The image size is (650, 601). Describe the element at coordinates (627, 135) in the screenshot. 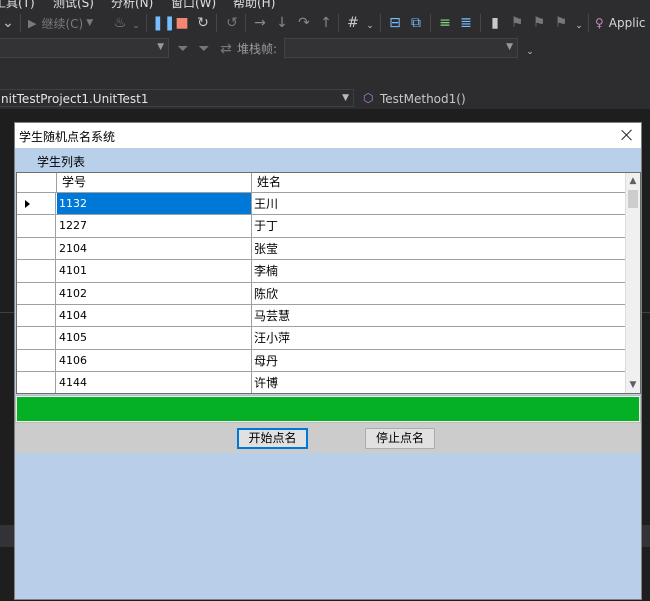

I see `close-icon` at that location.